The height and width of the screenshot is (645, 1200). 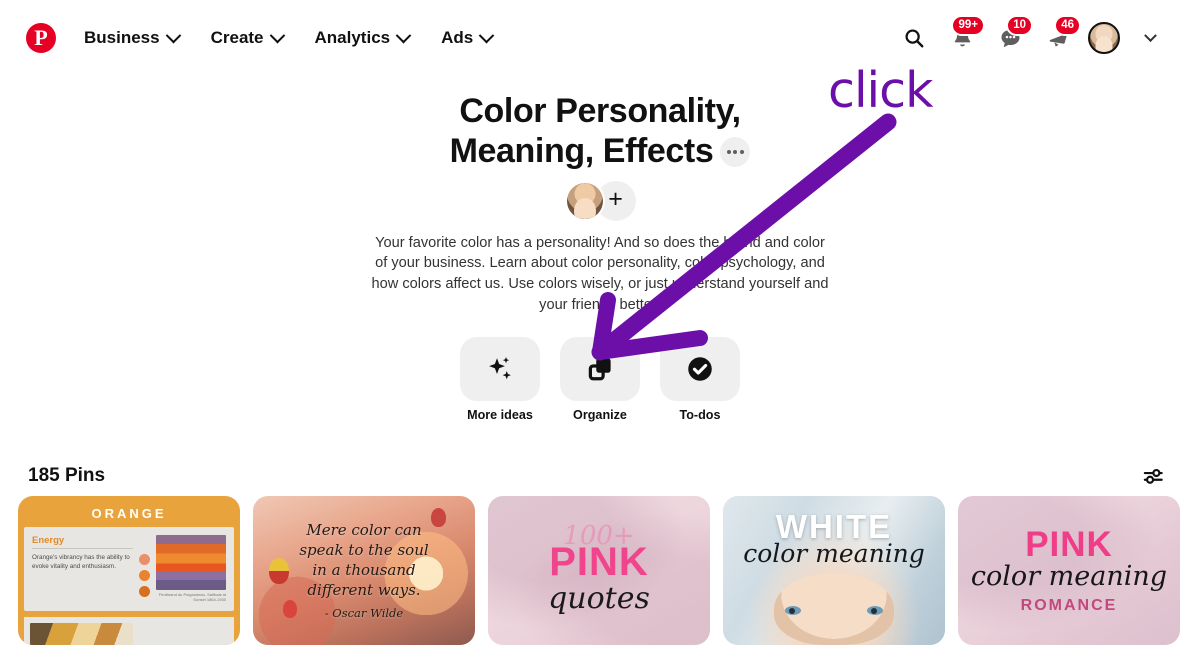 I want to click on todos-tile, so click(x=700, y=369).